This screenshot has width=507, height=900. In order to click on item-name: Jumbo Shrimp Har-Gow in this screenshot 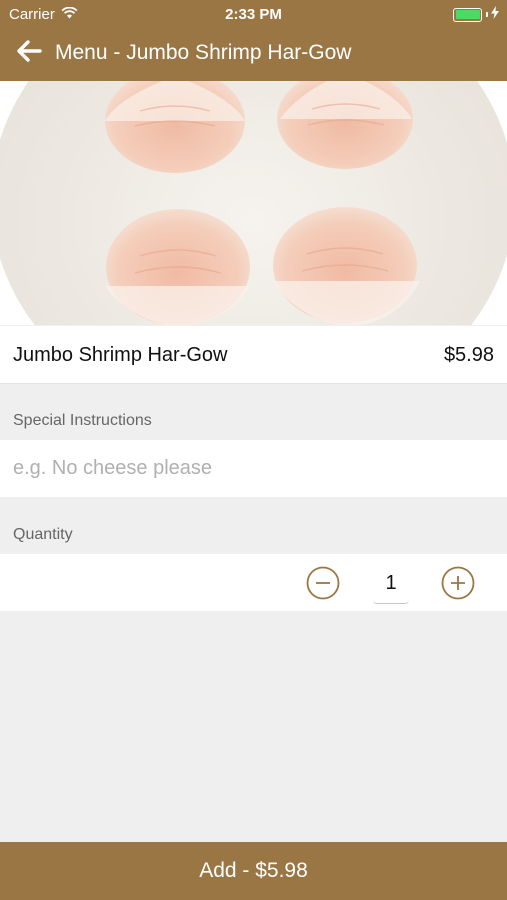, I will do `click(120, 355)`.